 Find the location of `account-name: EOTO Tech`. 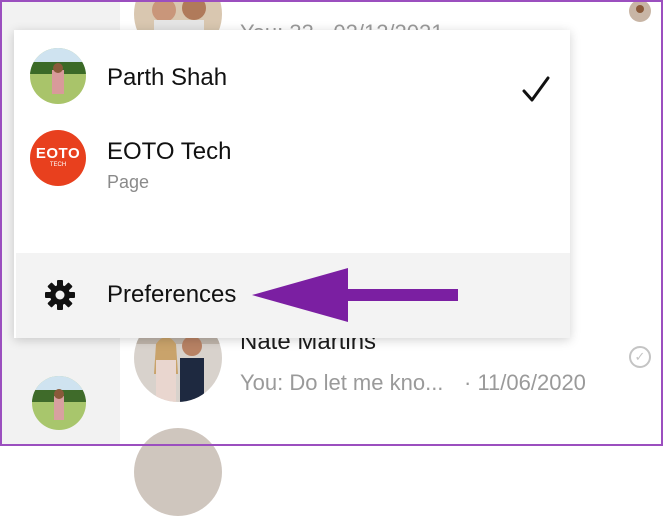

account-name: EOTO Tech is located at coordinates (169, 151).